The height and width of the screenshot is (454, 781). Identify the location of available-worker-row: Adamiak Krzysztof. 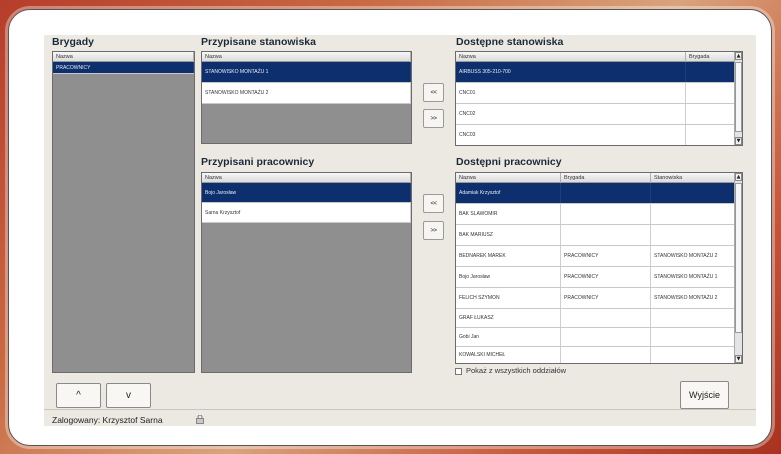
(595, 193).